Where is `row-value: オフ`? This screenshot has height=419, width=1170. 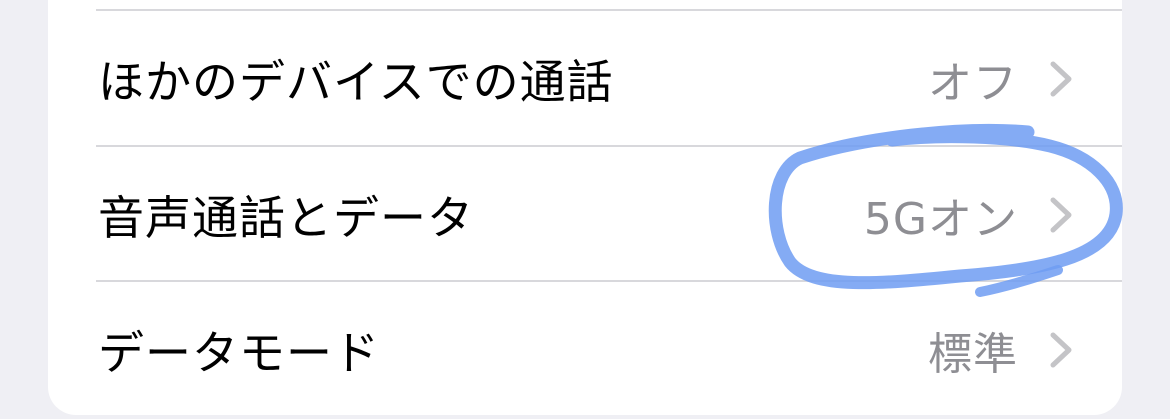 row-value: オフ is located at coordinates (973, 83).